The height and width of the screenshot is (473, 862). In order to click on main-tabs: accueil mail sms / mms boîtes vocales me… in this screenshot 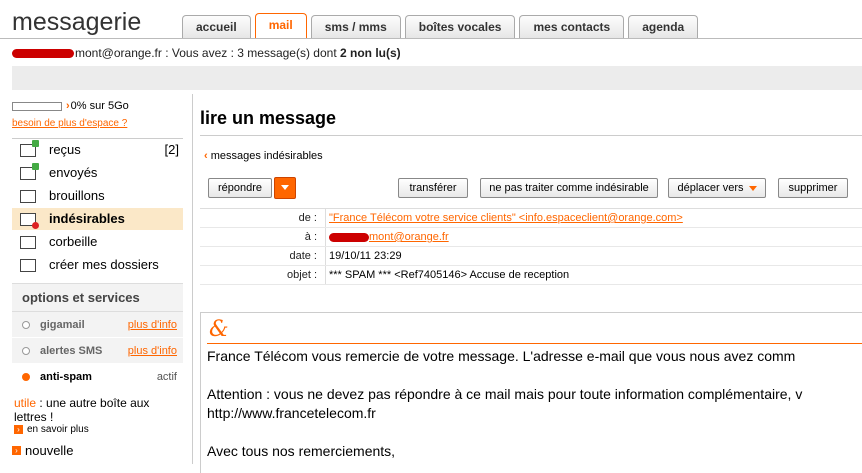, I will do `click(442, 26)`.